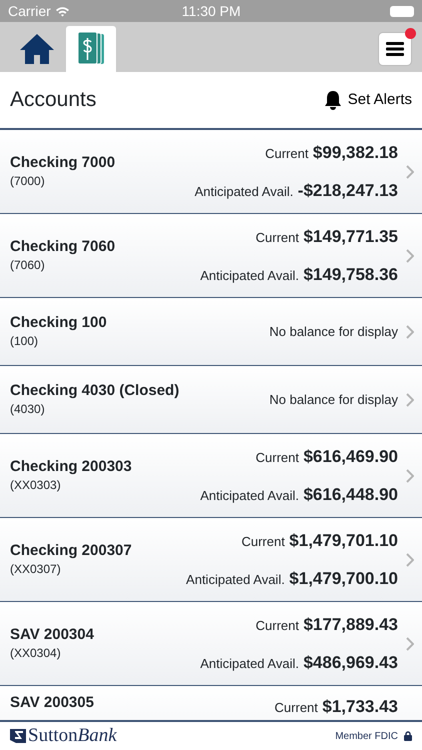 Image resolution: width=422 pixels, height=750 pixels. What do you see at coordinates (350, 624) in the screenshot?
I see `balance-amount: $177,889.43` at bounding box center [350, 624].